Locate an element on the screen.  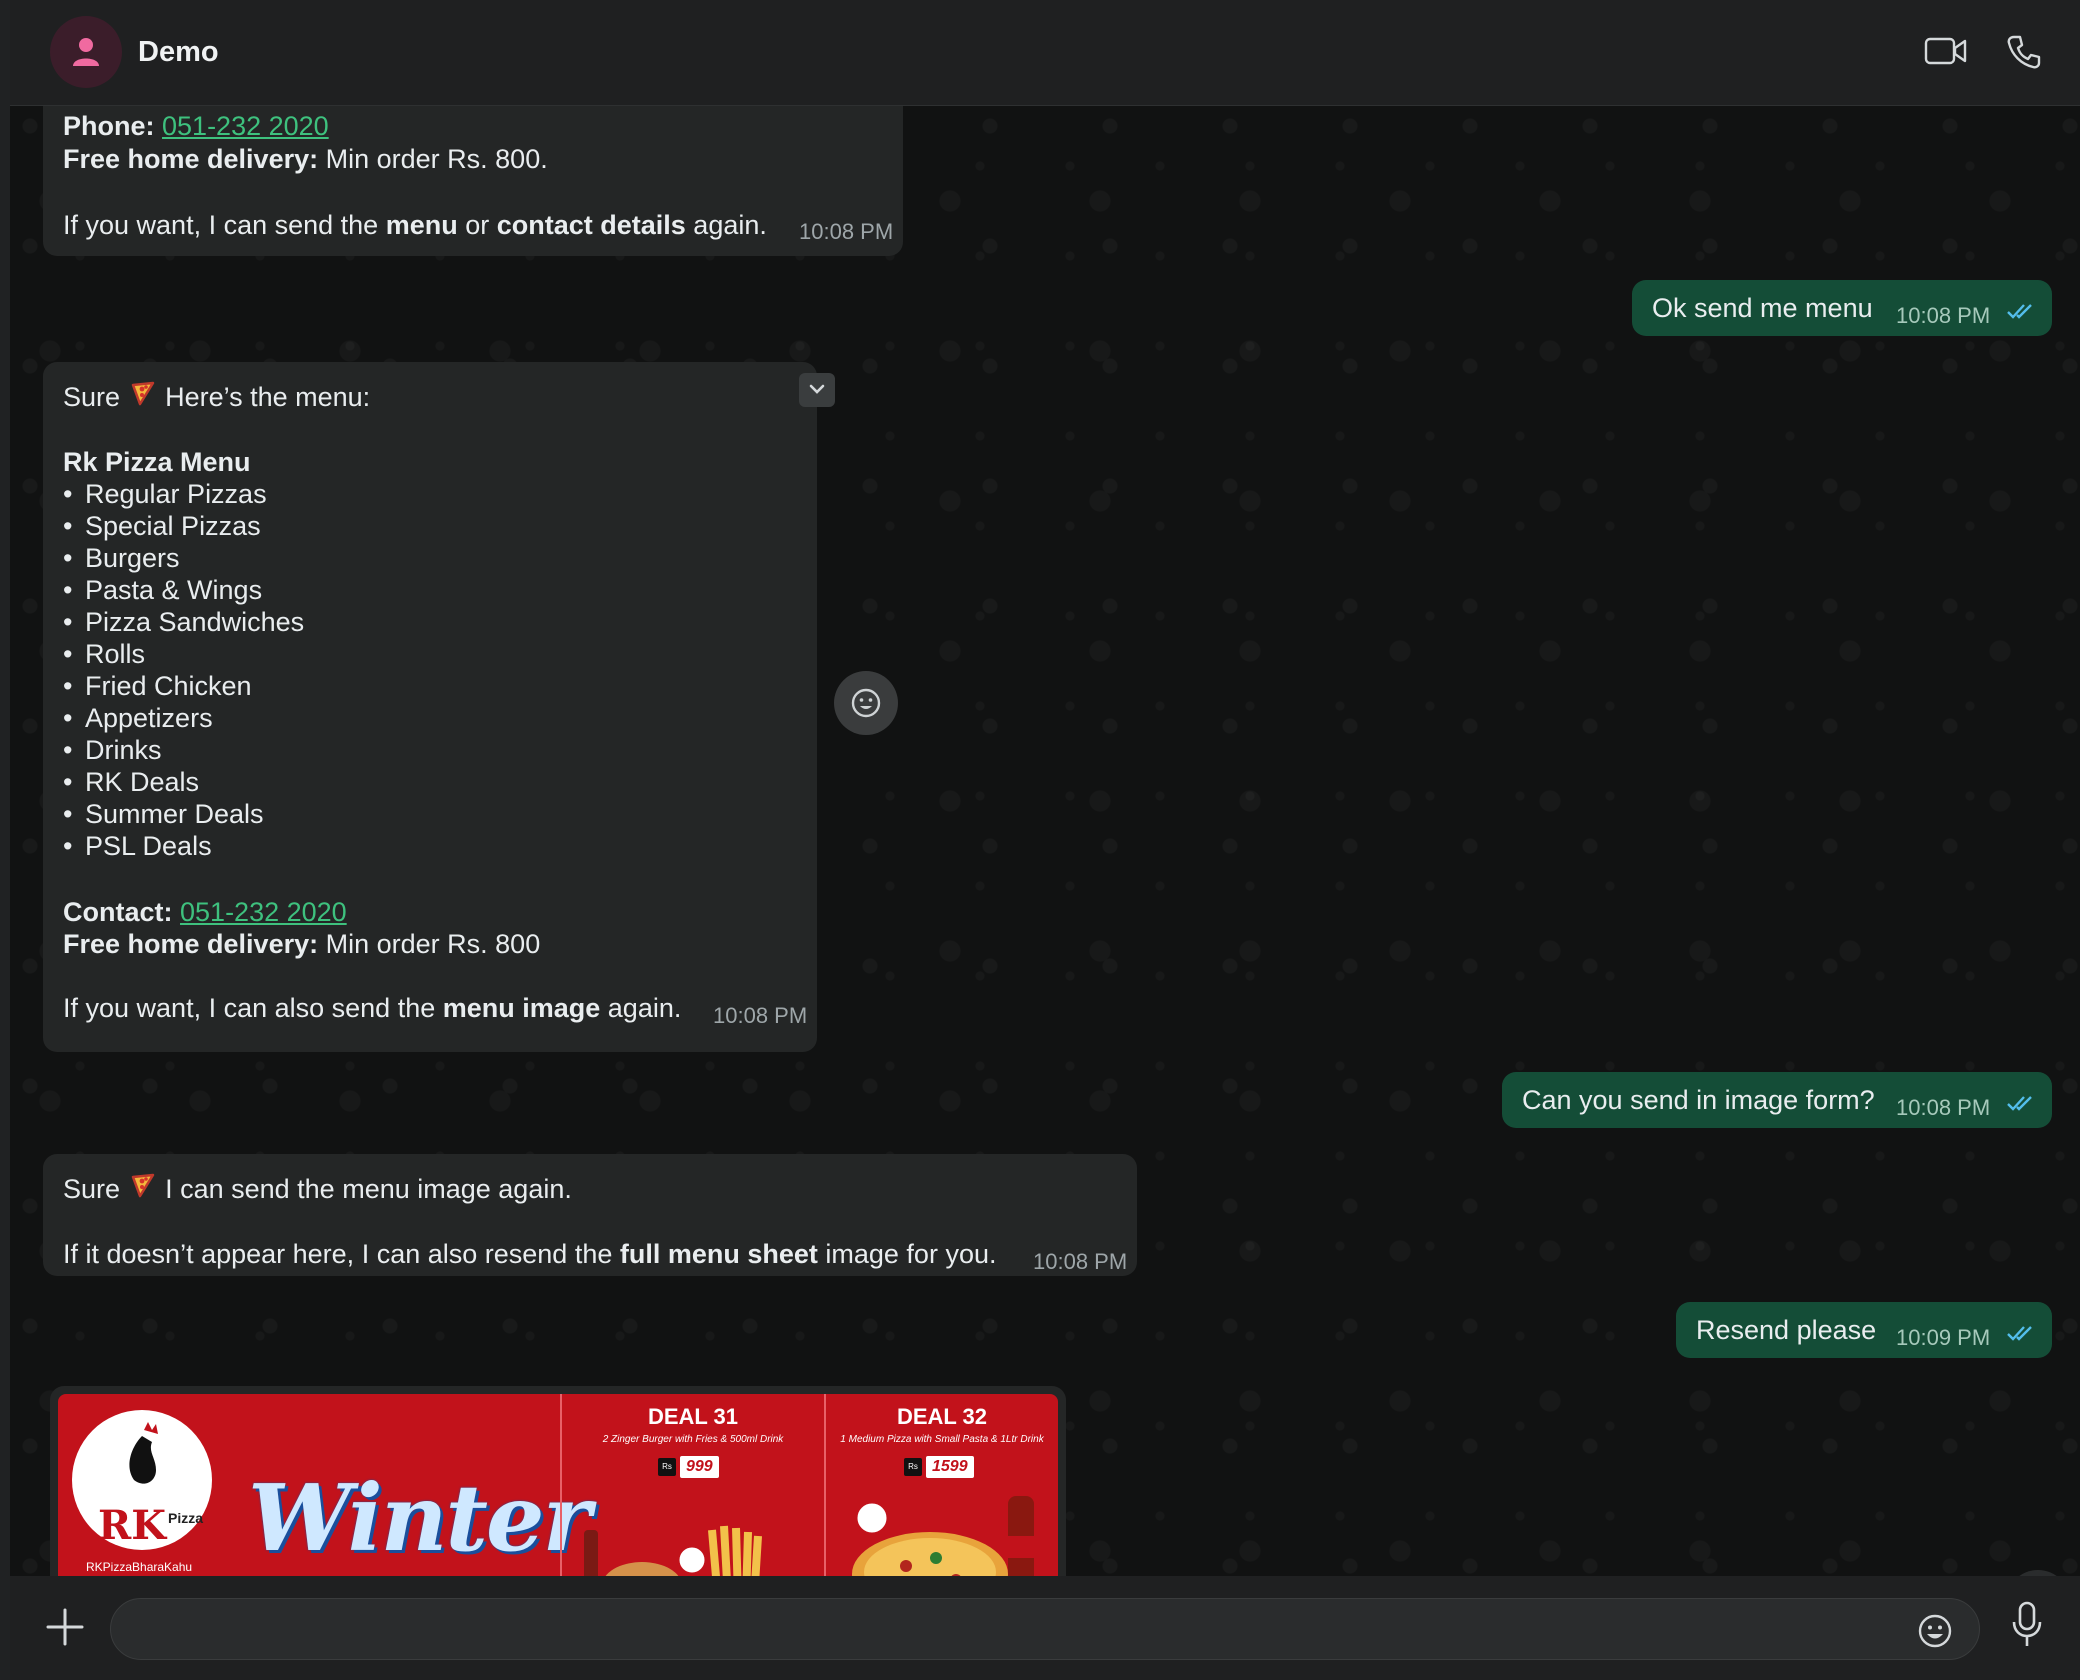
message-outgoing-2: Can you send in image form? 10:08 PM is located at coordinates (1777, 1100).